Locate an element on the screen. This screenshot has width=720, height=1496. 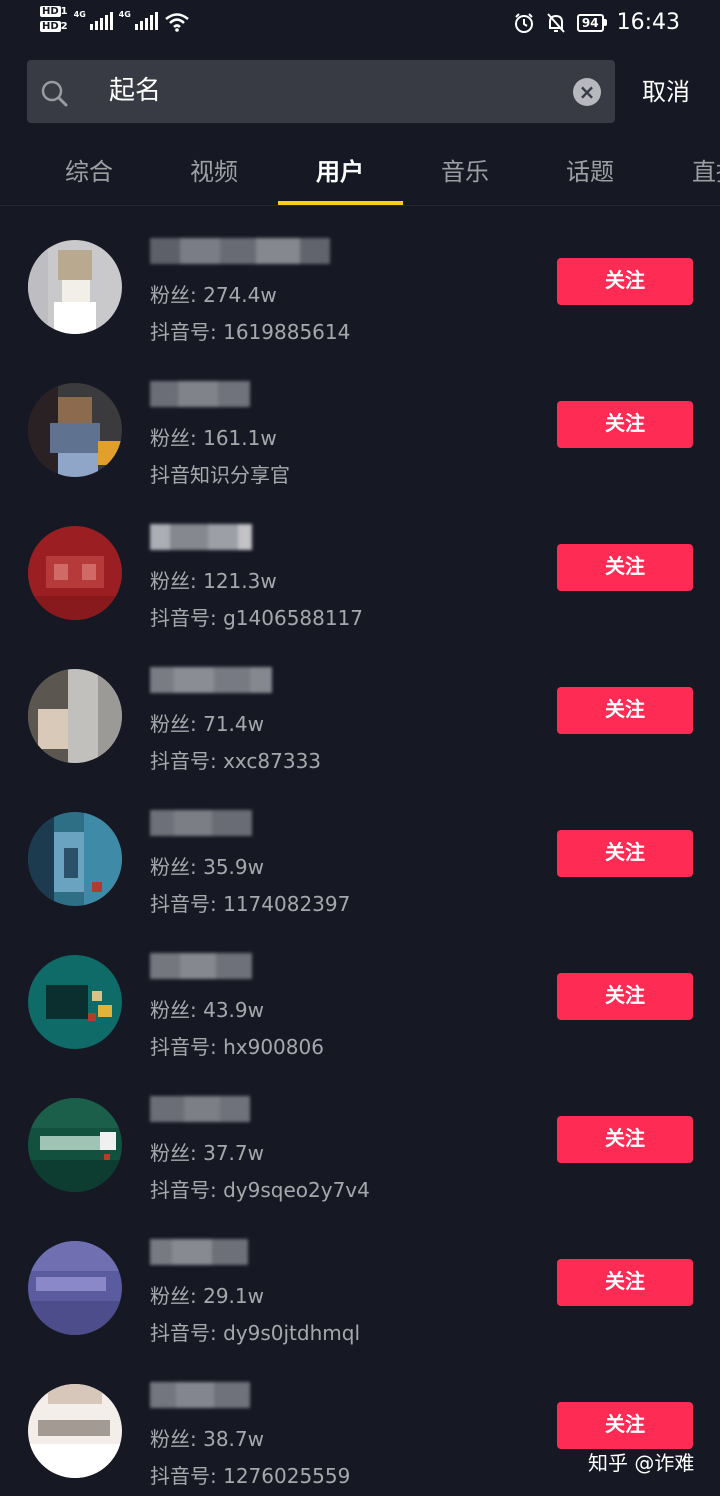
user-id: 抖音号: hx900806 is located at coordinates (237, 1047).